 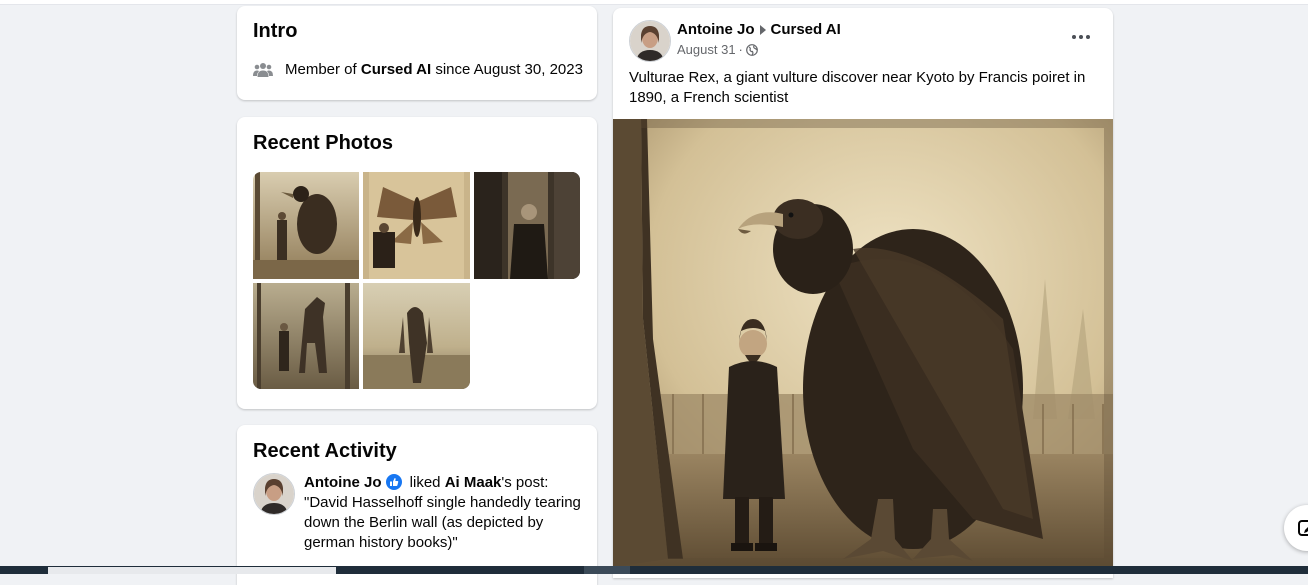 What do you see at coordinates (473, 482) in the screenshot?
I see `activity-target-link: Ai Maak` at bounding box center [473, 482].